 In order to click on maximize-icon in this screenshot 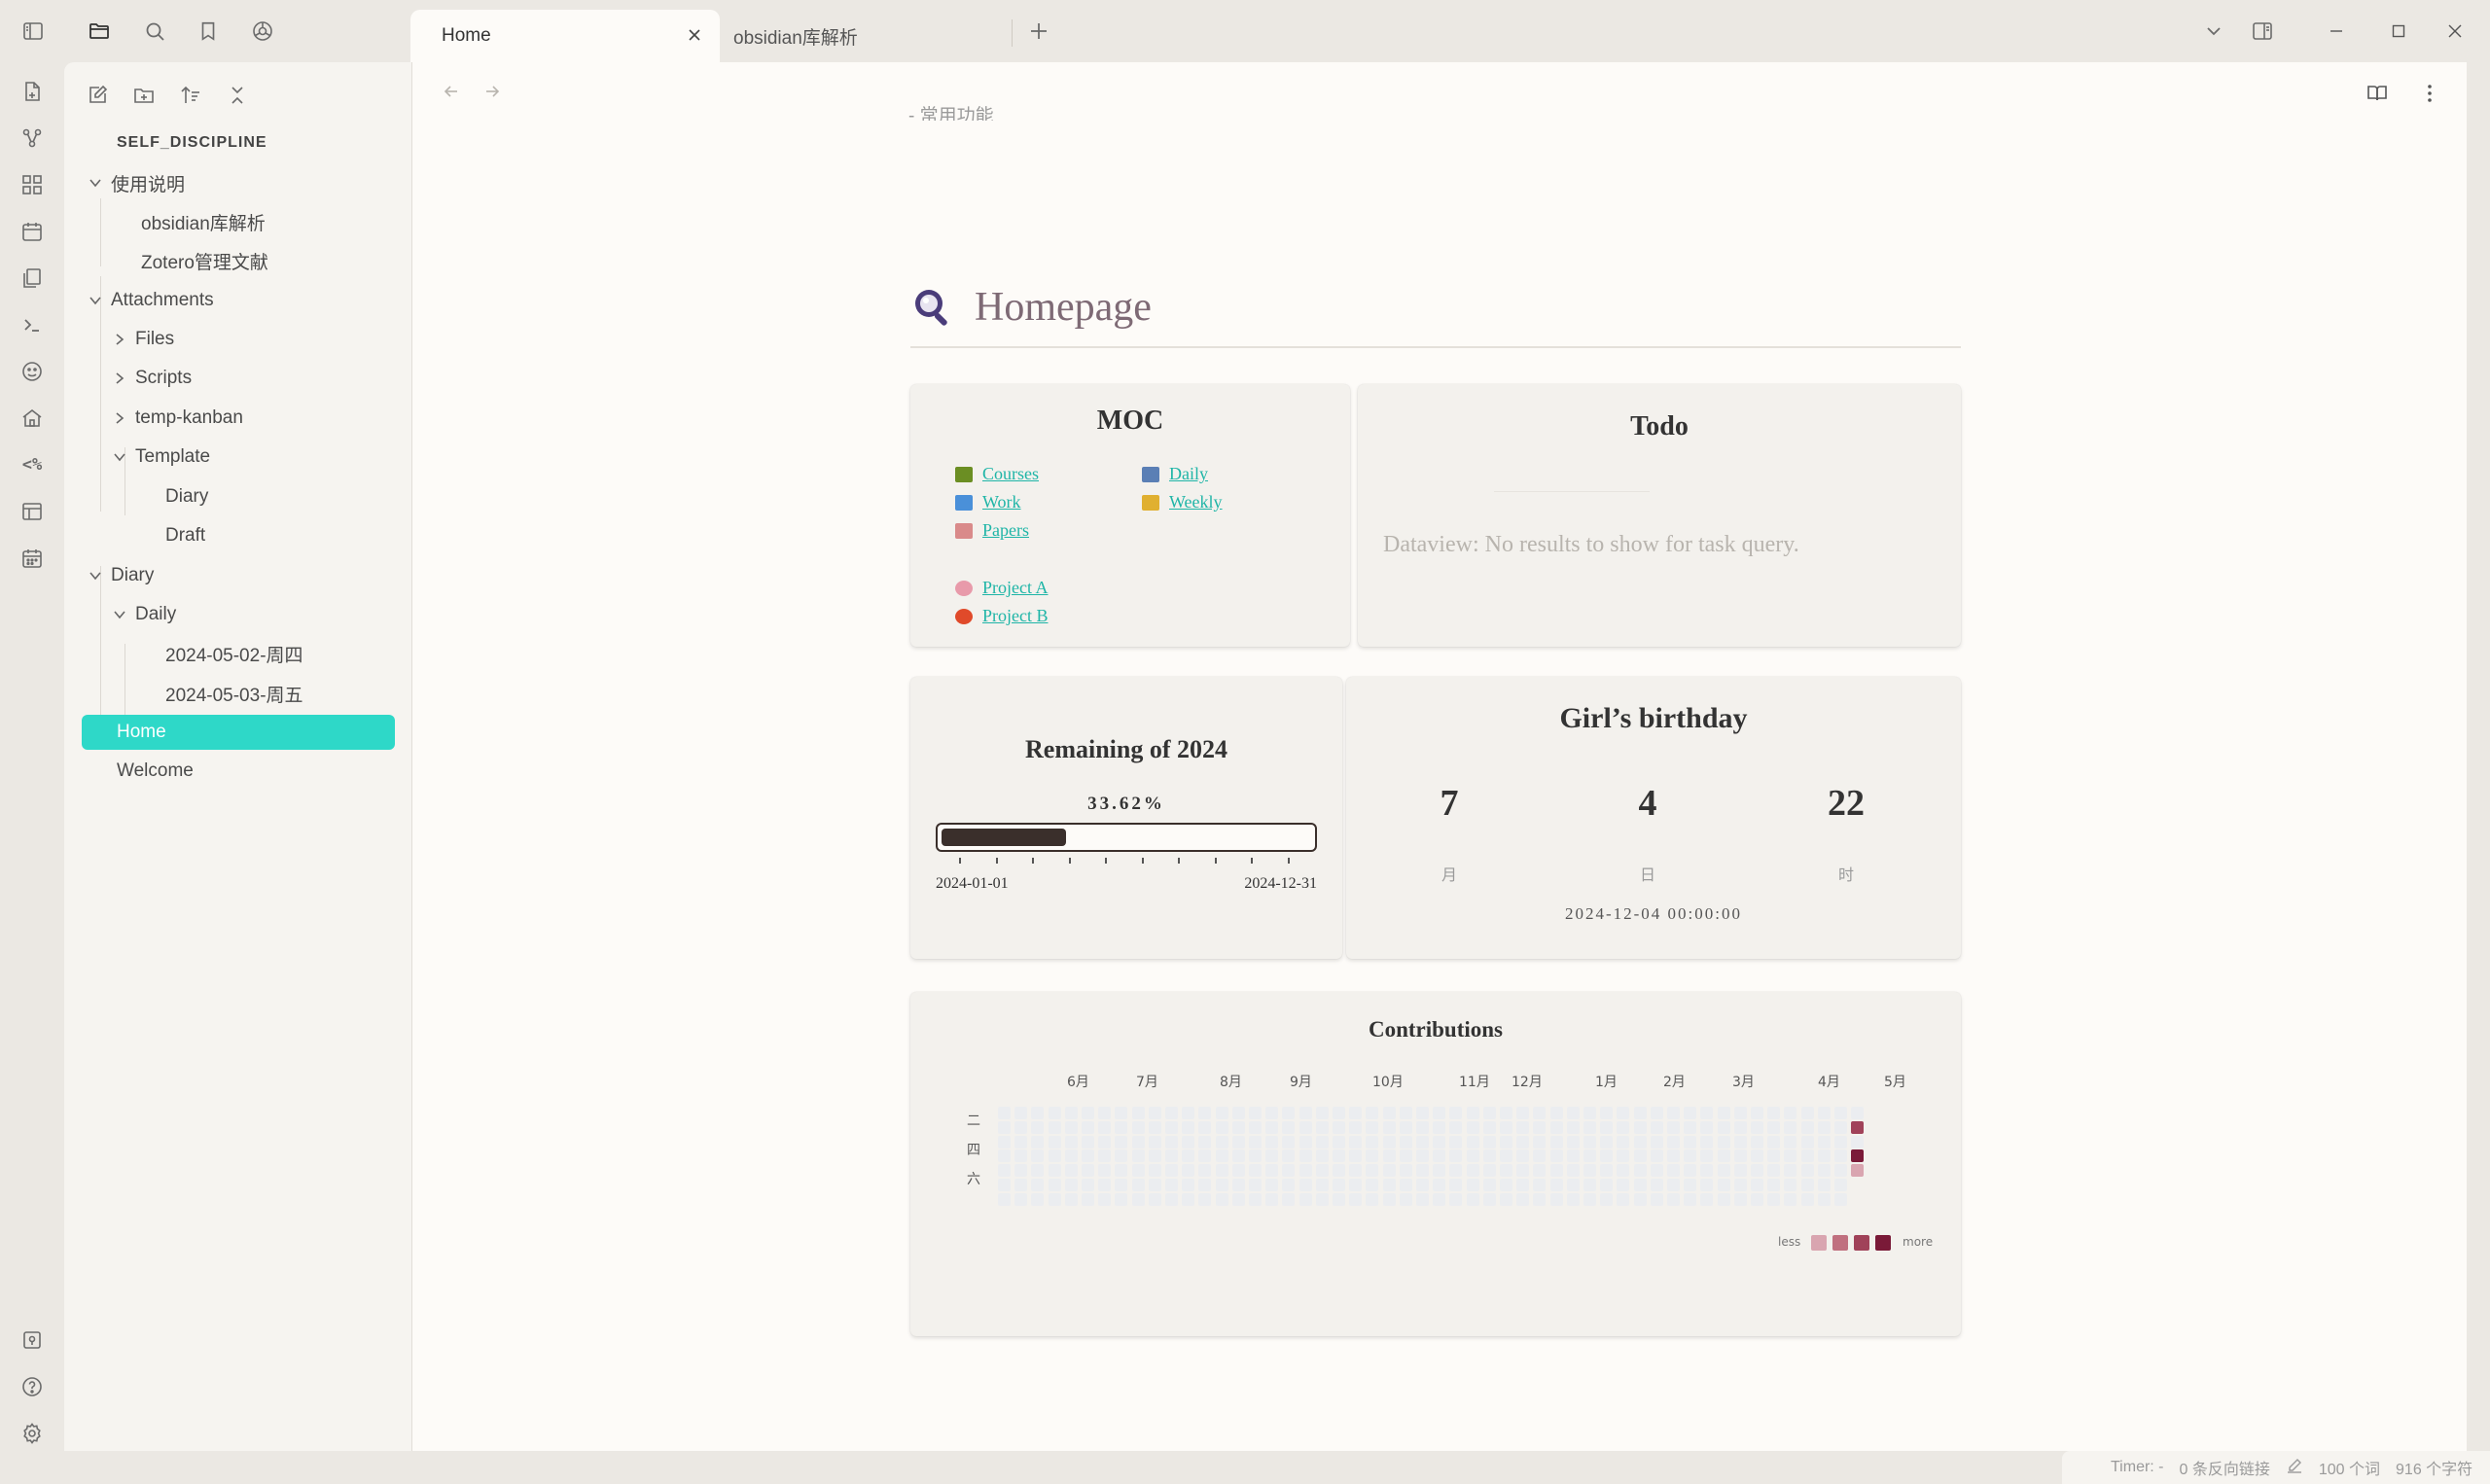, I will do `click(2398, 32)`.